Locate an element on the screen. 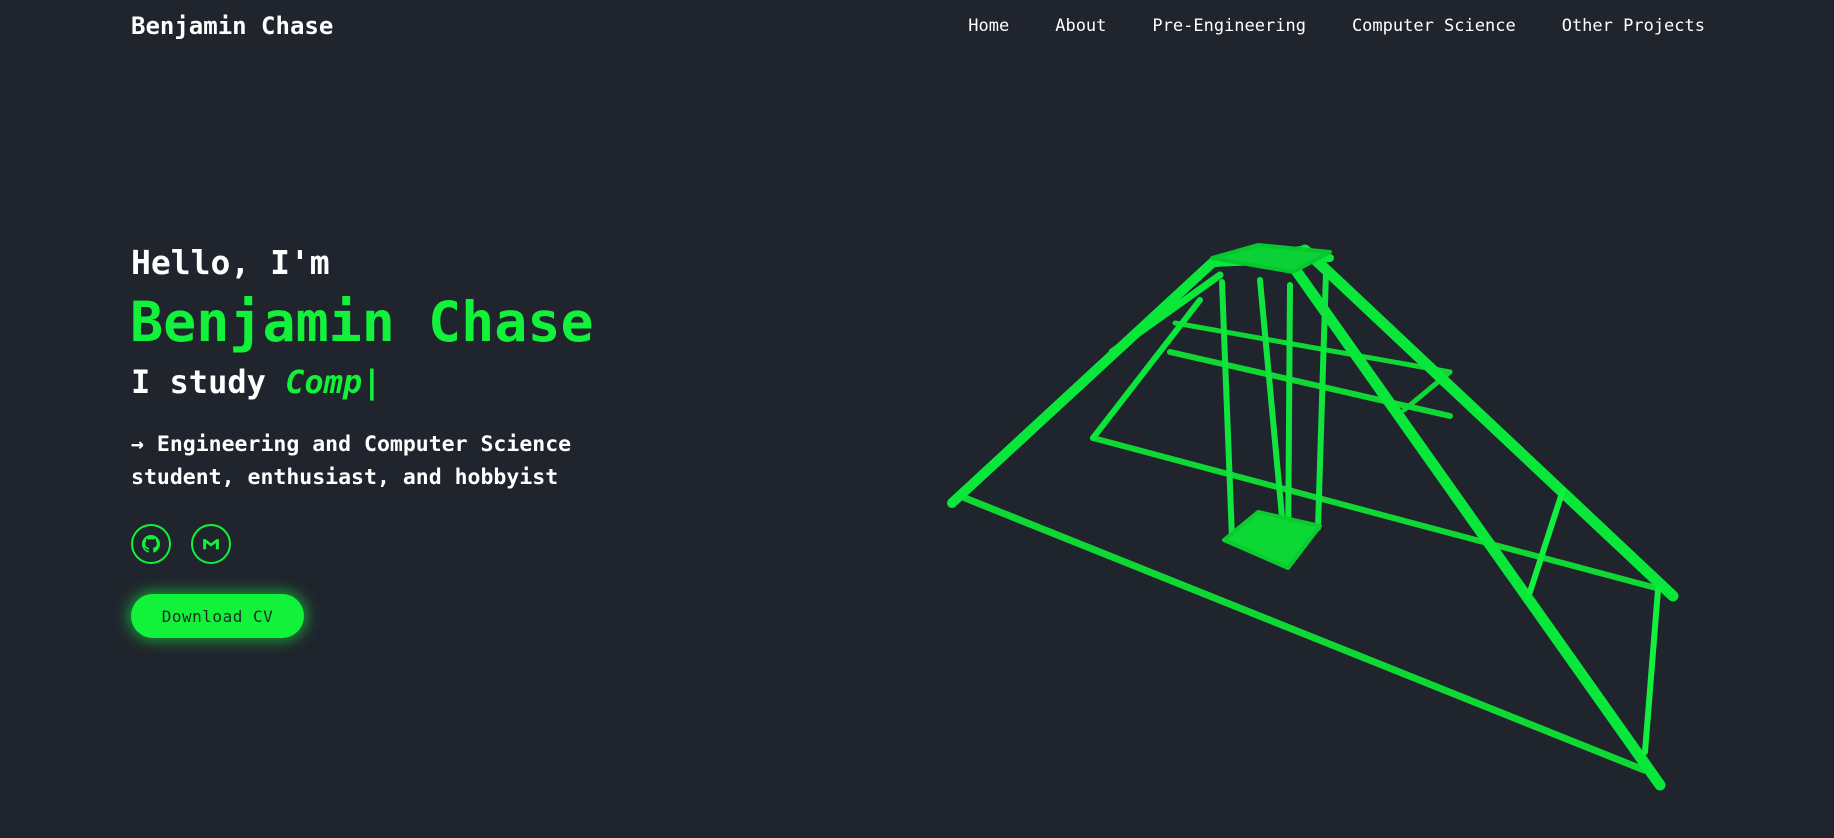  github-link is located at coordinates (151, 544).